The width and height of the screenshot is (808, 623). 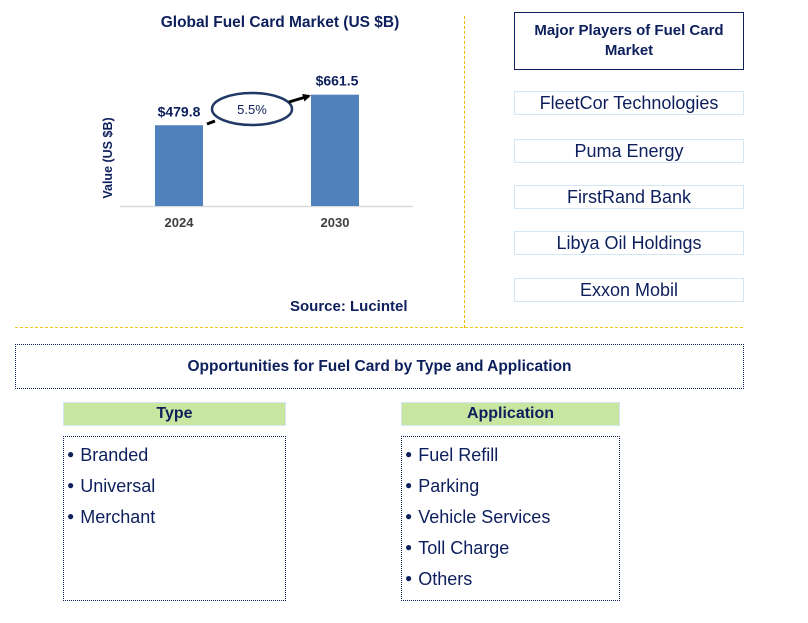 I want to click on application-item: ● Fuel Refill, so click(x=452, y=455).